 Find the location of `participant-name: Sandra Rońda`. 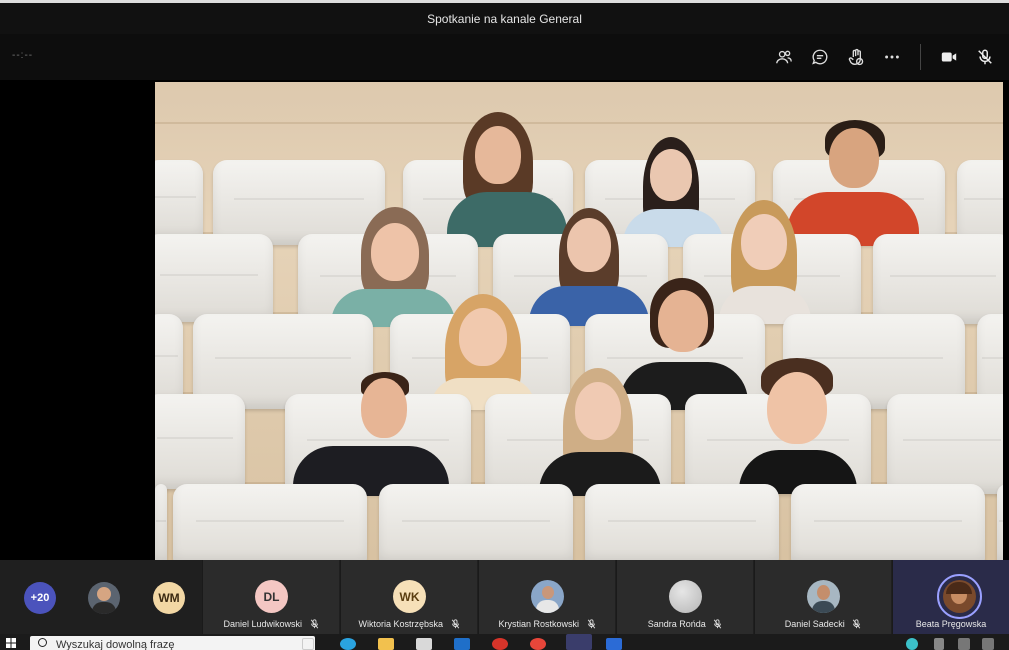

participant-name: Sandra Rońda is located at coordinates (676, 624).